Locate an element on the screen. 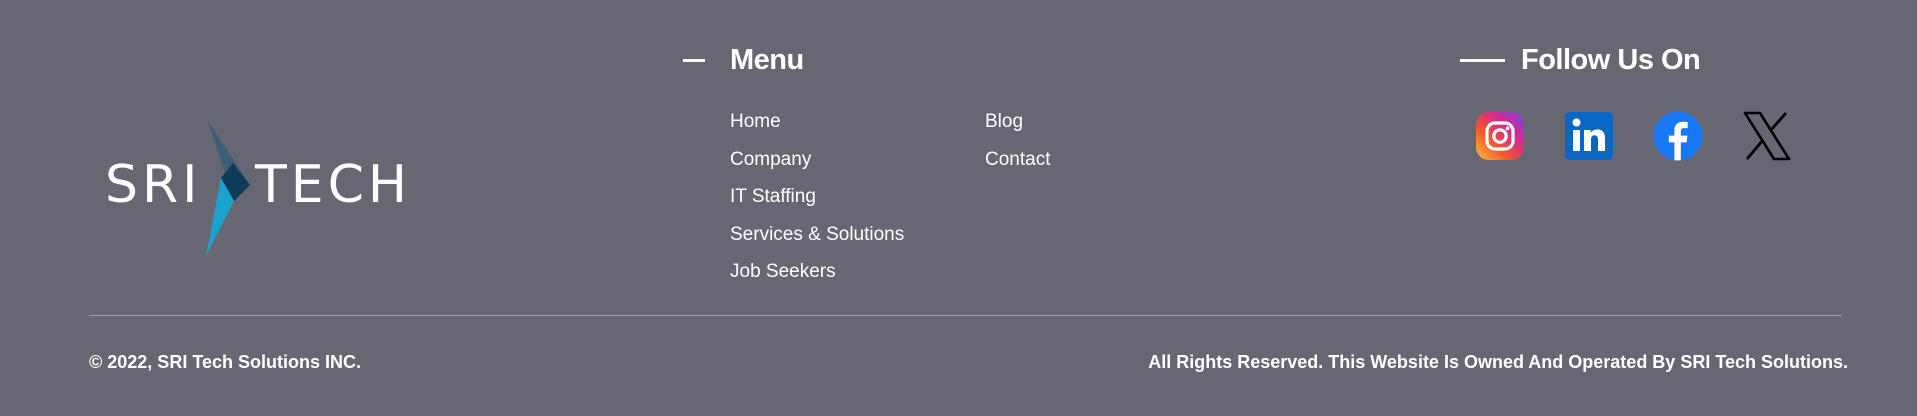 Image resolution: width=1917 pixels, height=416 pixels. menu-link-services-solutions: Services & Solutions is located at coordinates (817, 235).